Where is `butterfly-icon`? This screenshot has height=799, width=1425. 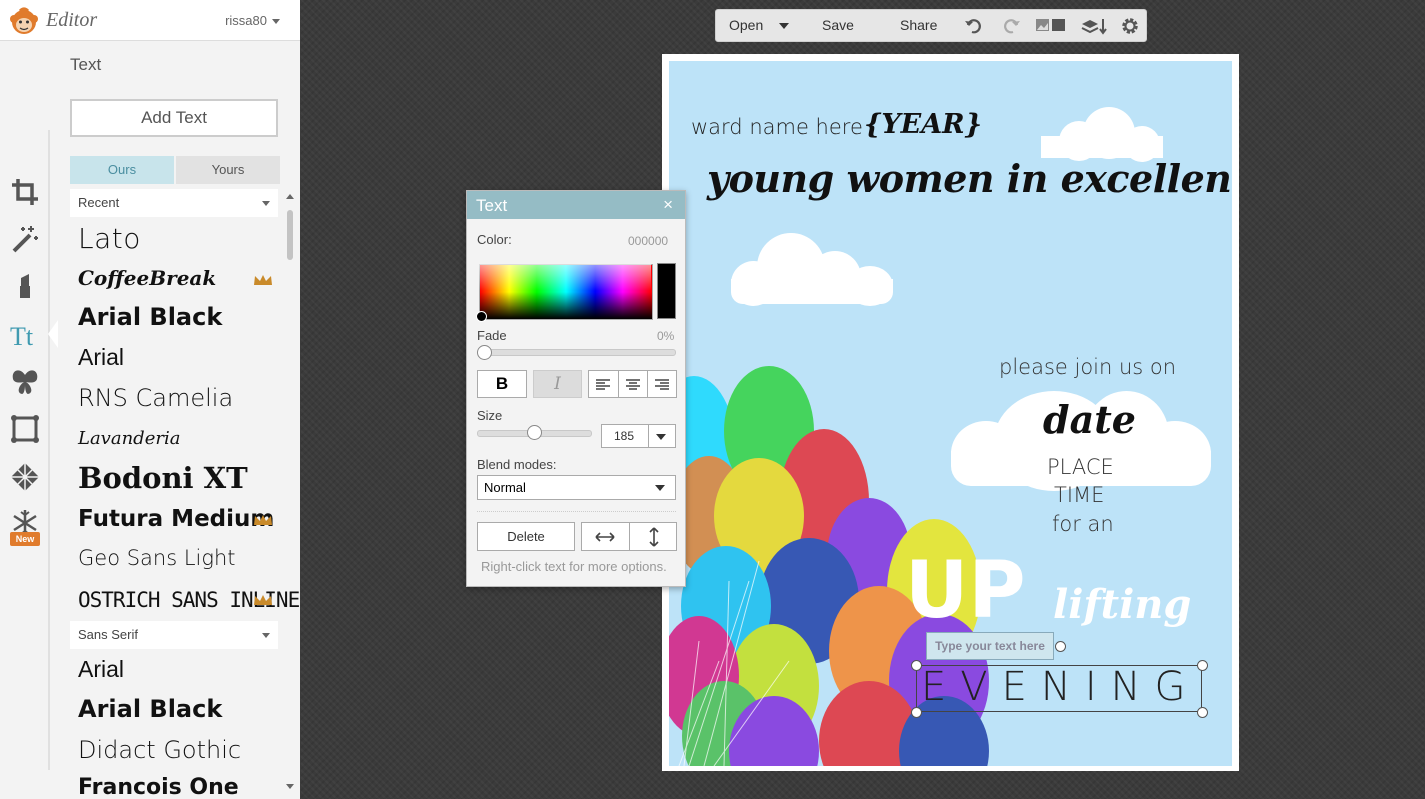
butterfly-icon is located at coordinates (25, 382).